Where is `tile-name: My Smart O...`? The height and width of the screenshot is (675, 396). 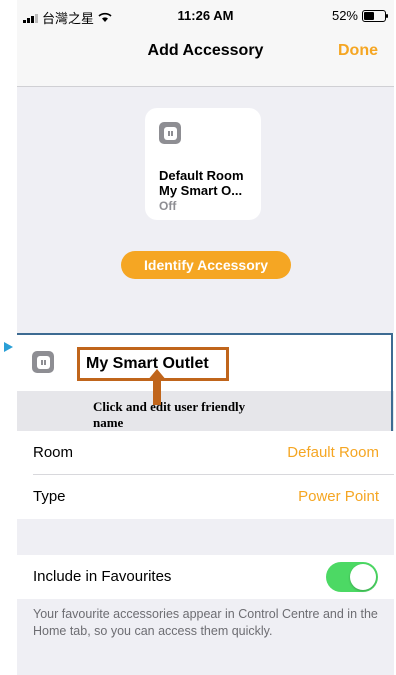 tile-name: My Smart O... is located at coordinates (201, 190).